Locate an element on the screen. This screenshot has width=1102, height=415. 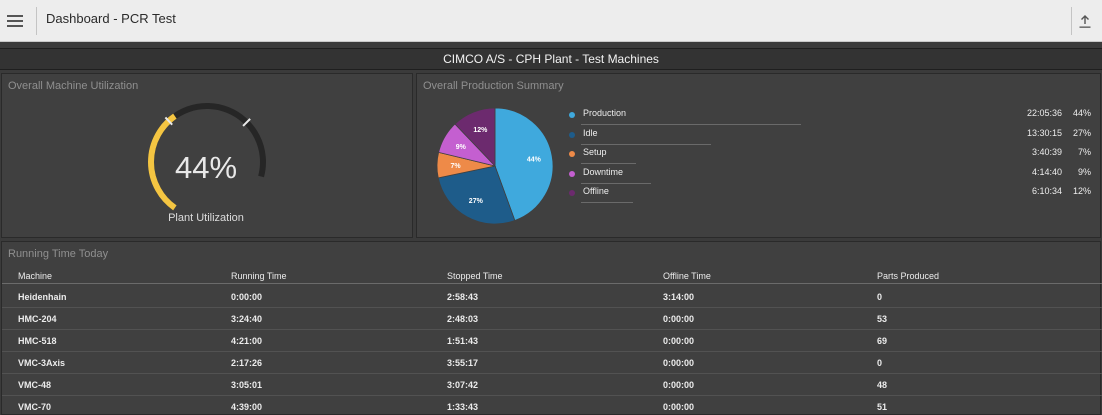
legend-name: Idle is located at coordinates (590, 132).